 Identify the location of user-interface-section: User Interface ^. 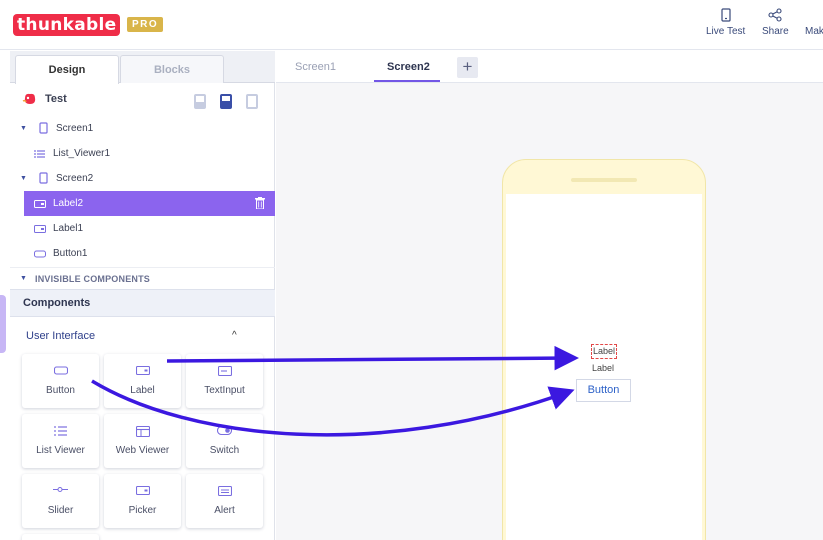
(142, 336).